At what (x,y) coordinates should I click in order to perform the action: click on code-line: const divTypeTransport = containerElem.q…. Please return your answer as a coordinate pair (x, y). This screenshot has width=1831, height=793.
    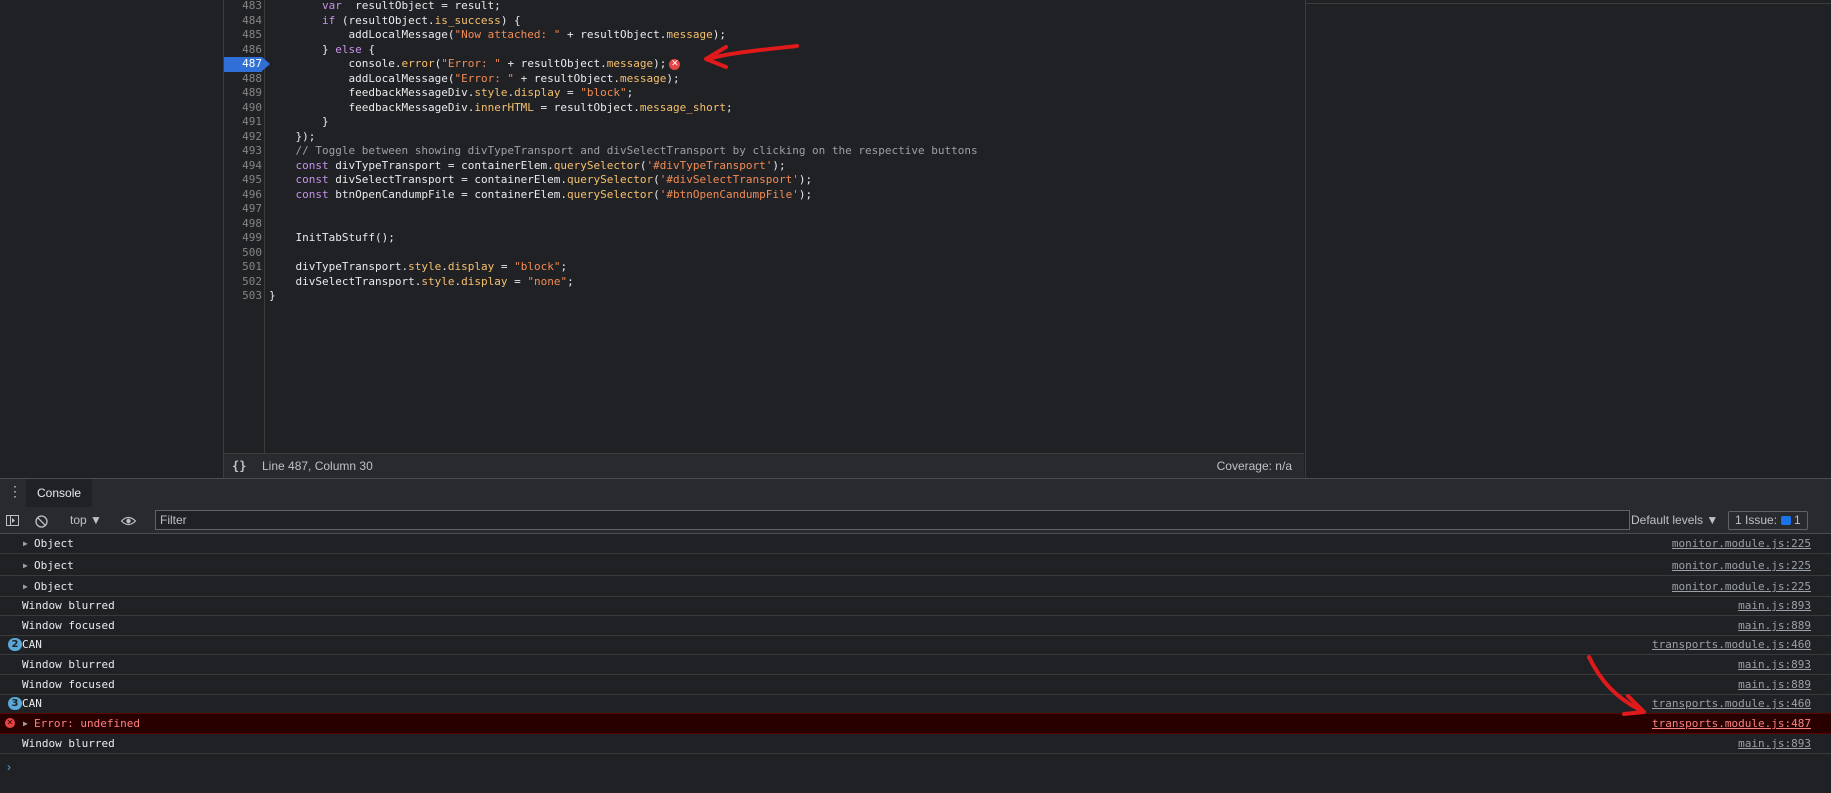
    Looking at the image, I should click on (527, 166).